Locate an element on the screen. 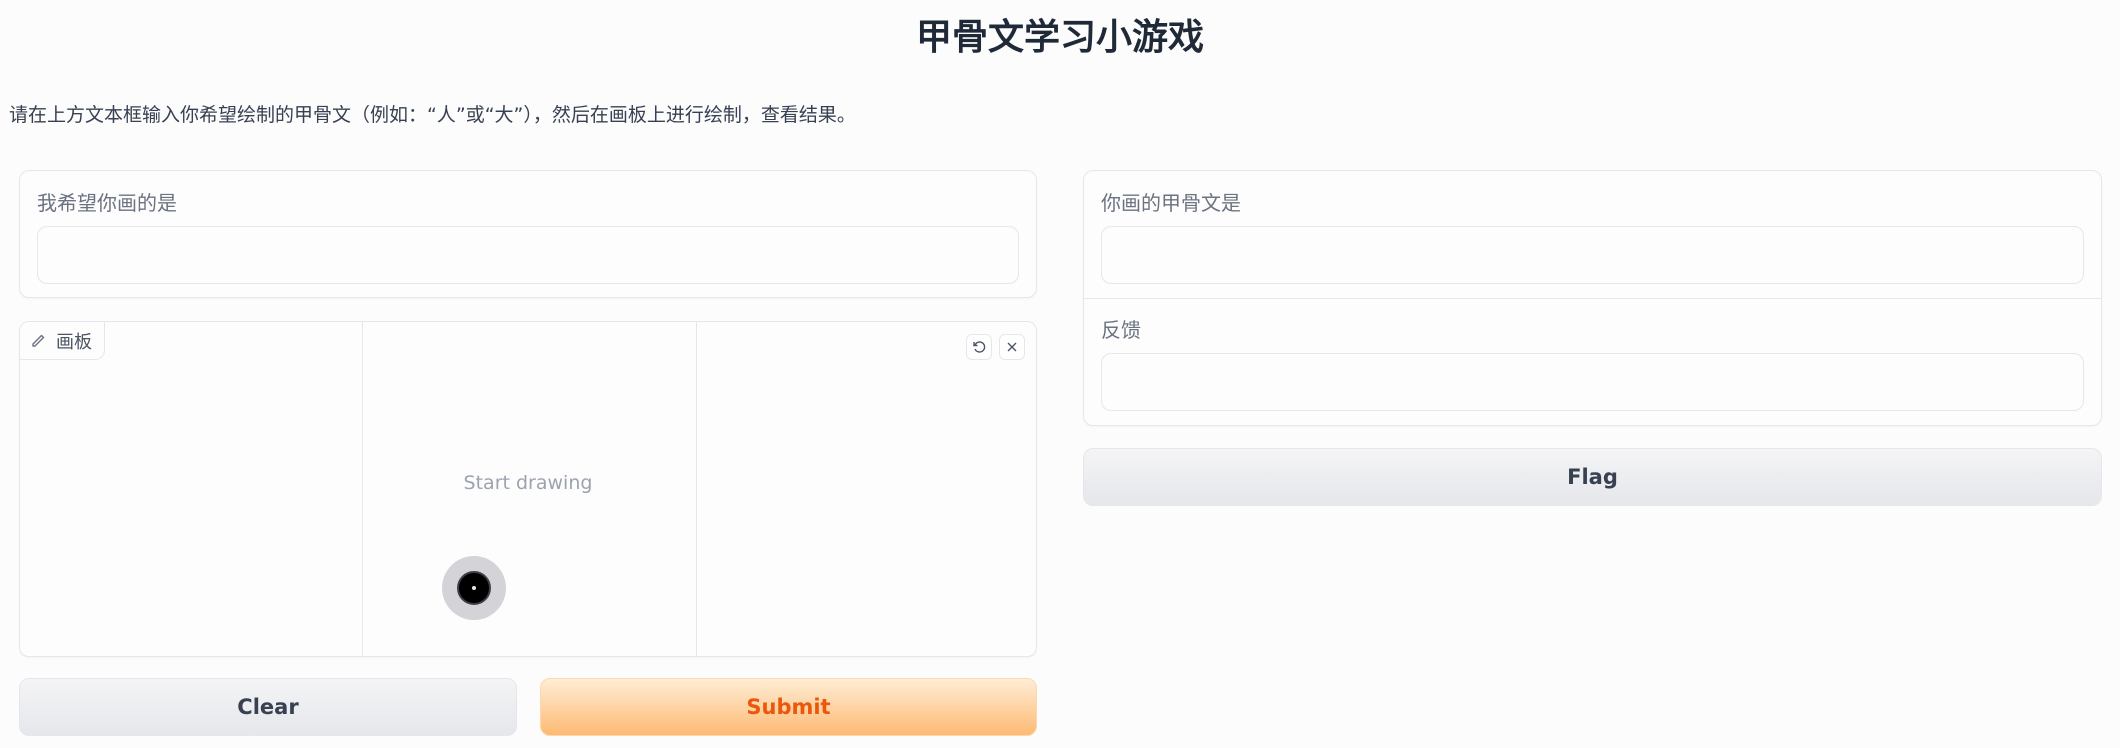 This screenshot has height=748, width=2120. undo-icon is located at coordinates (979, 347).